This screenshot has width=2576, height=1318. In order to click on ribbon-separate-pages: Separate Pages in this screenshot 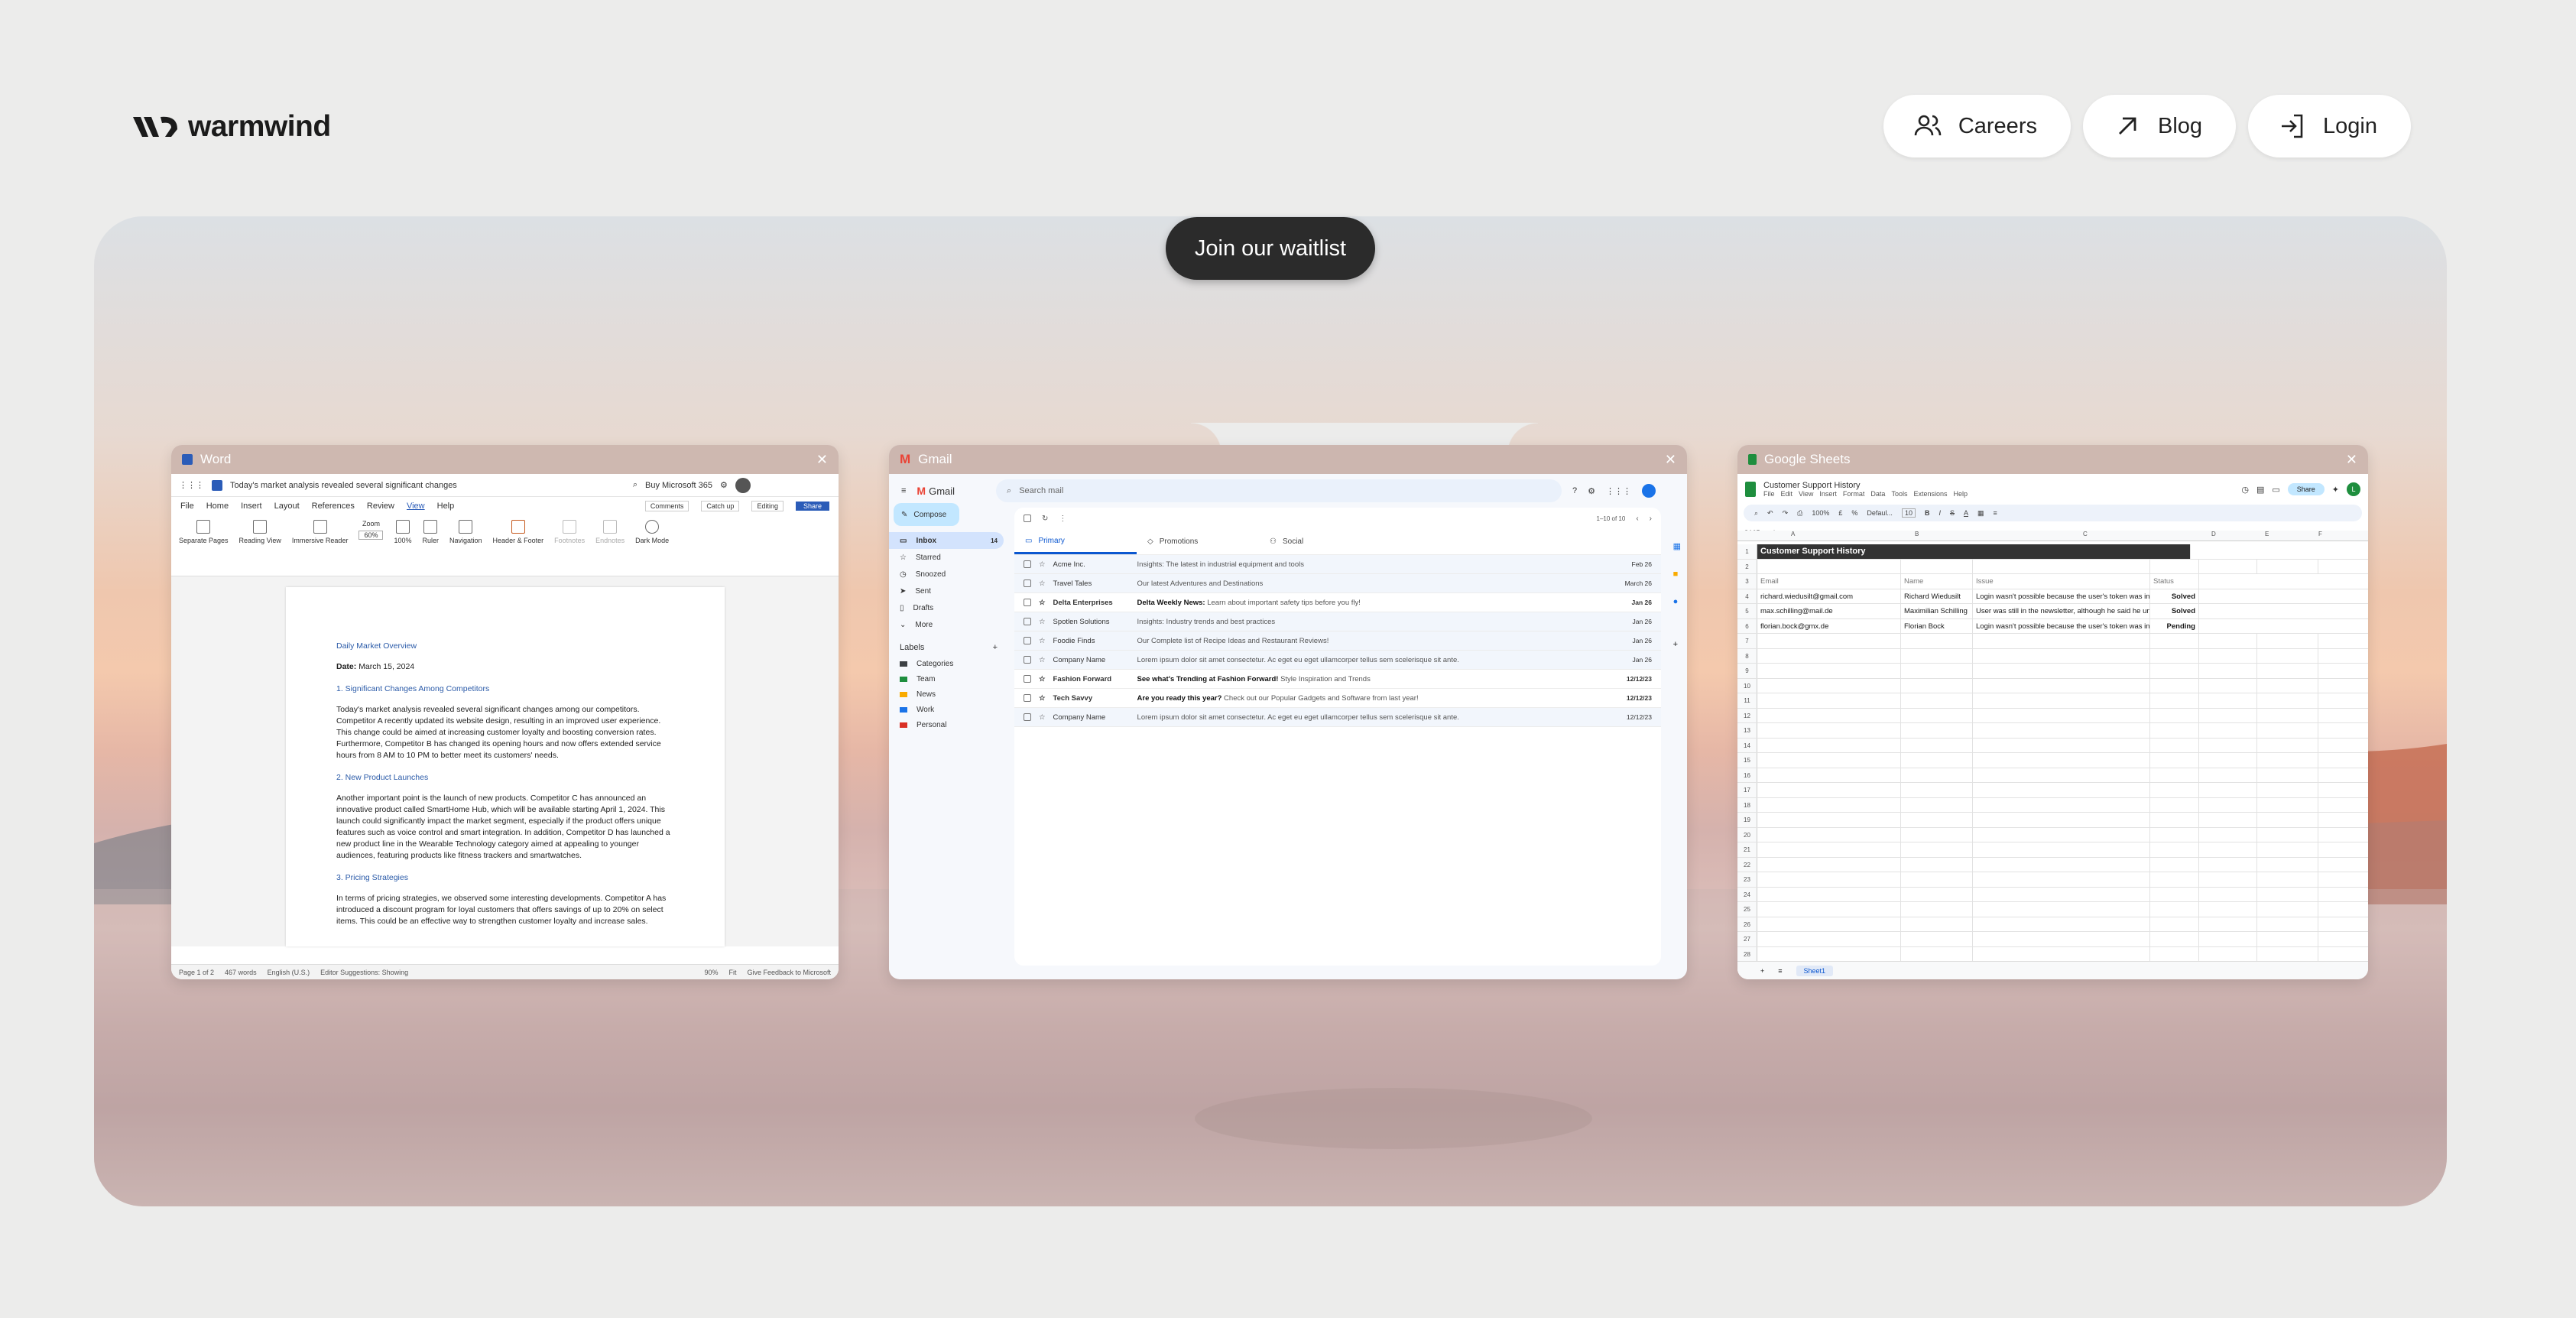, I will do `click(204, 546)`.